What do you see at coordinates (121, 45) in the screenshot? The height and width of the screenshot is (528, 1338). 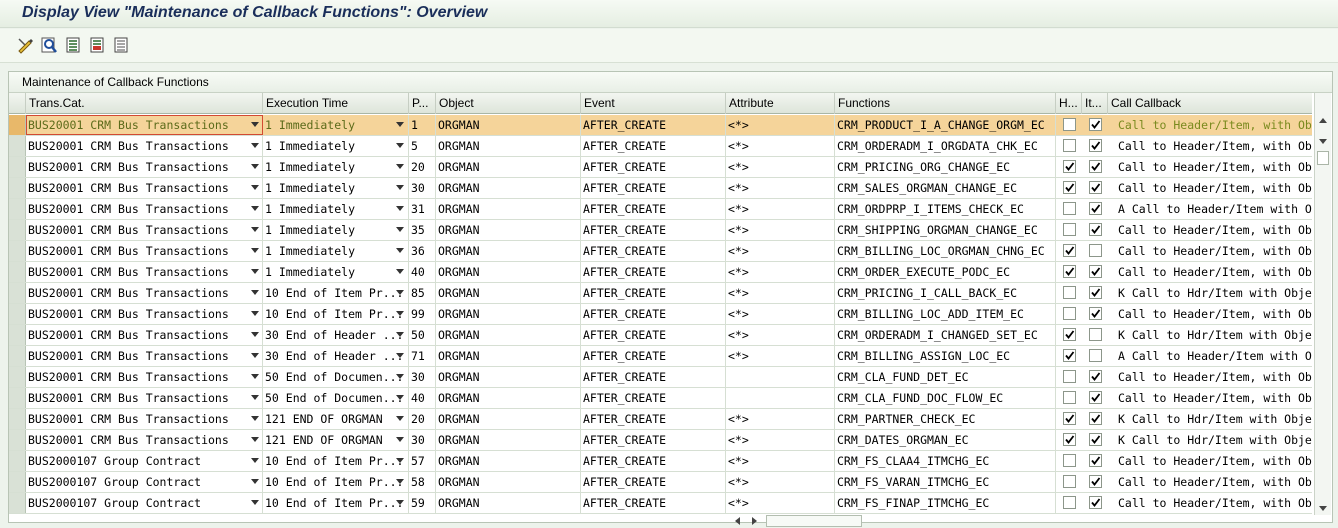 I see `deselect-all-icon` at bounding box center [121, 45].